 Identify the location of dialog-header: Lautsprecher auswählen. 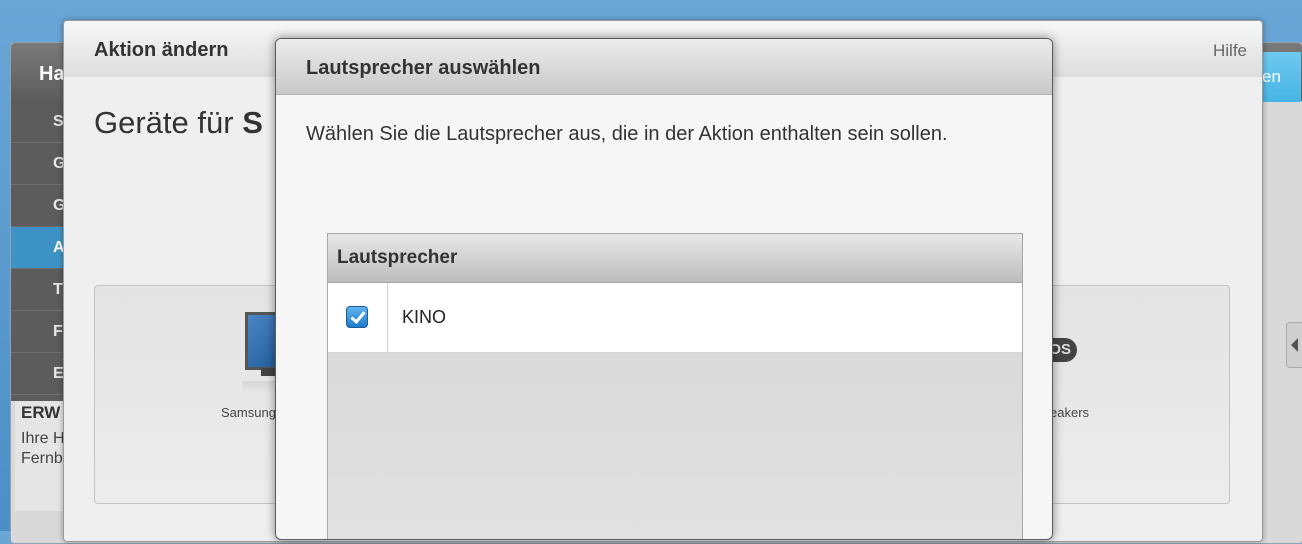
(664, 67).